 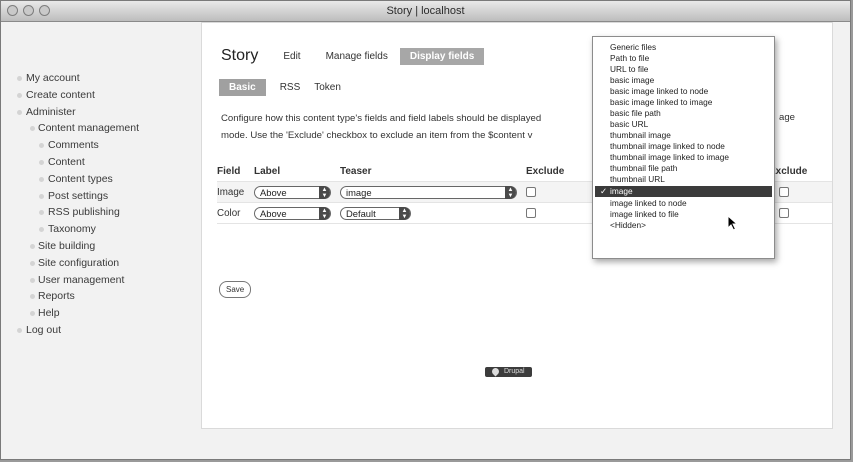 What do you see at coordinates (514, 371) in the screenshot?
I see `badge-label: Drupal` at bounding box center [514, 371].